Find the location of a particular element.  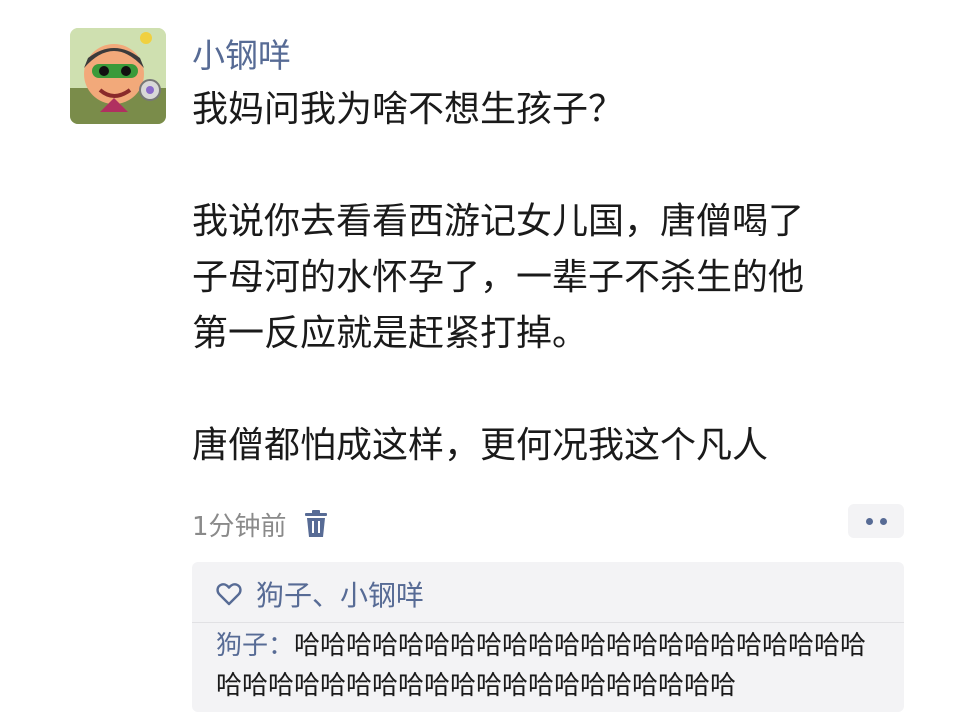

avatar is located at coordinates (118, 76).